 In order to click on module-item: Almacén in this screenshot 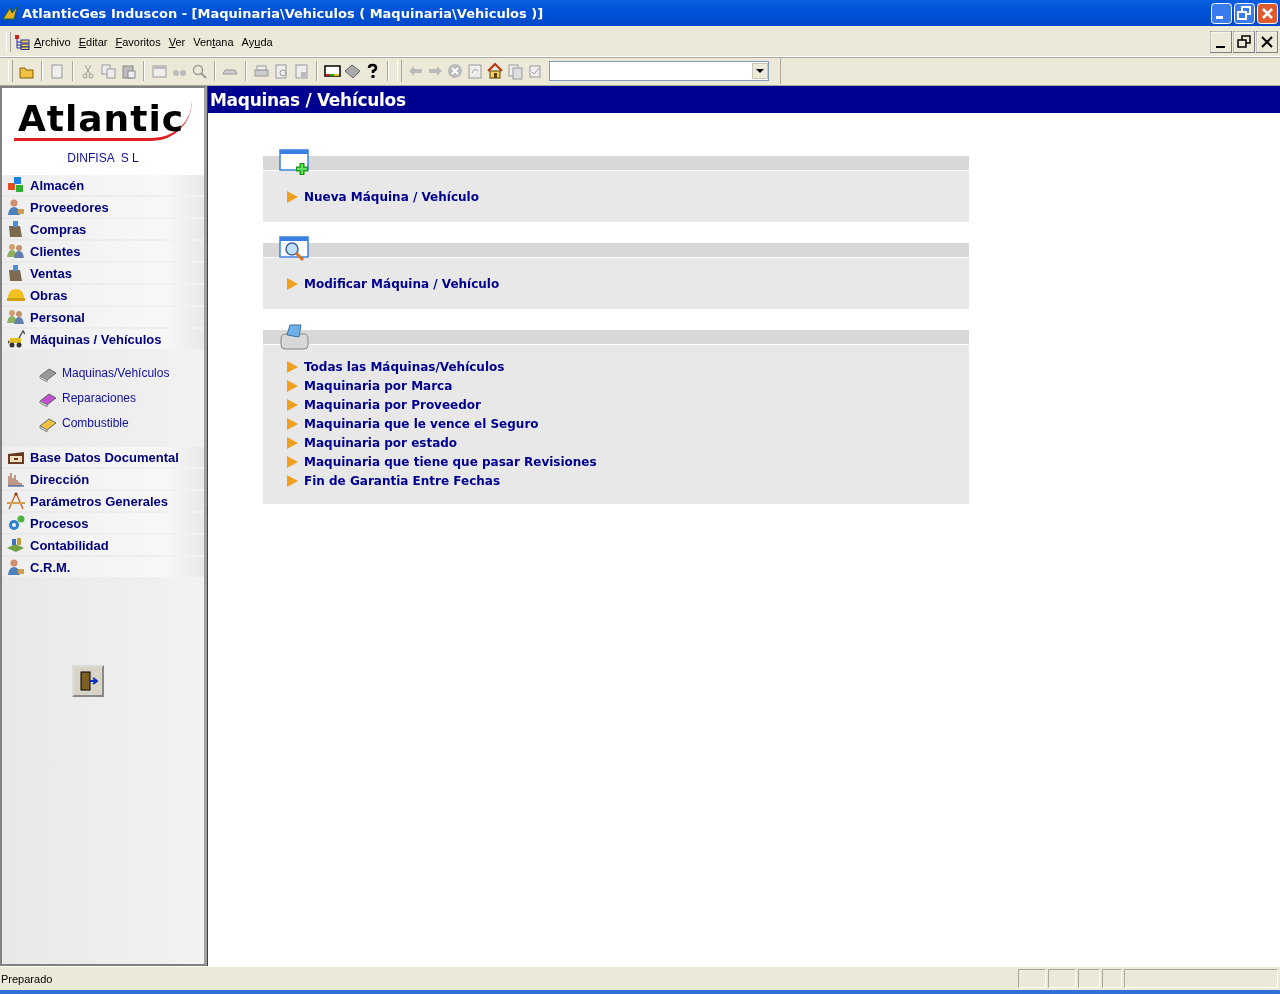, I will do `click(103, 185)`.